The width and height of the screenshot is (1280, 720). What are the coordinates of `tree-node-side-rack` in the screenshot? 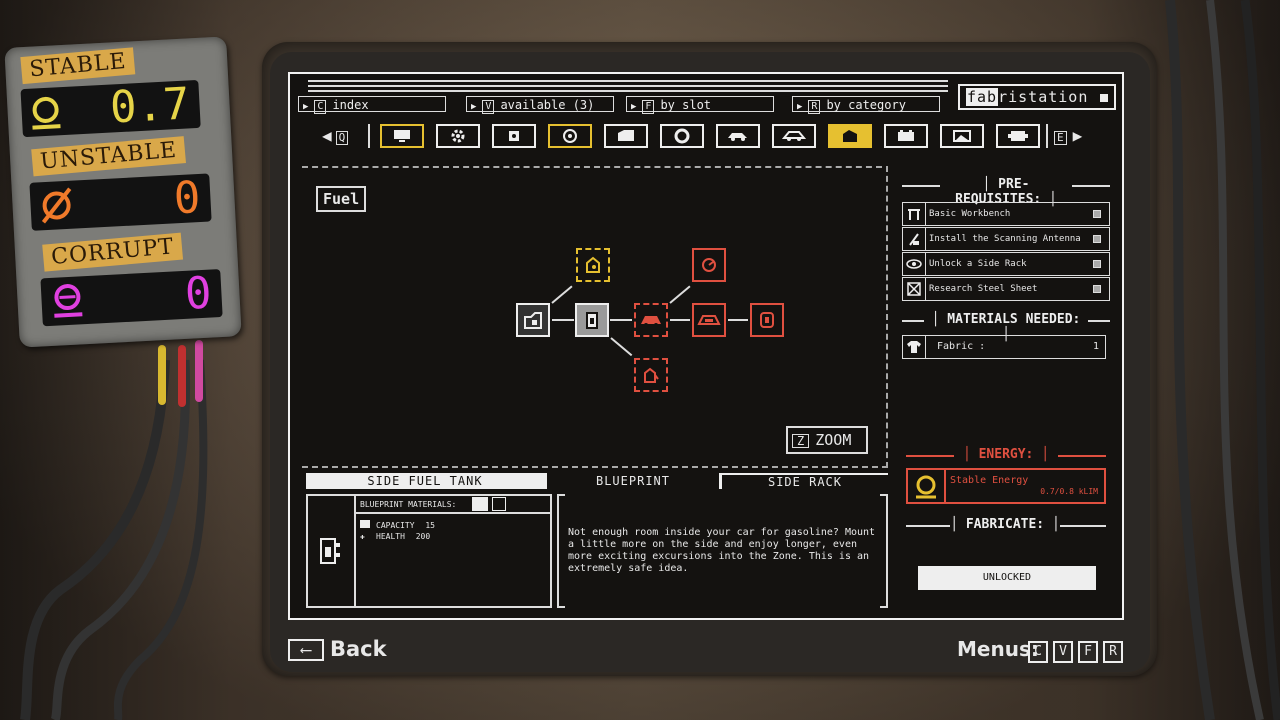 It's located at (651, 320).